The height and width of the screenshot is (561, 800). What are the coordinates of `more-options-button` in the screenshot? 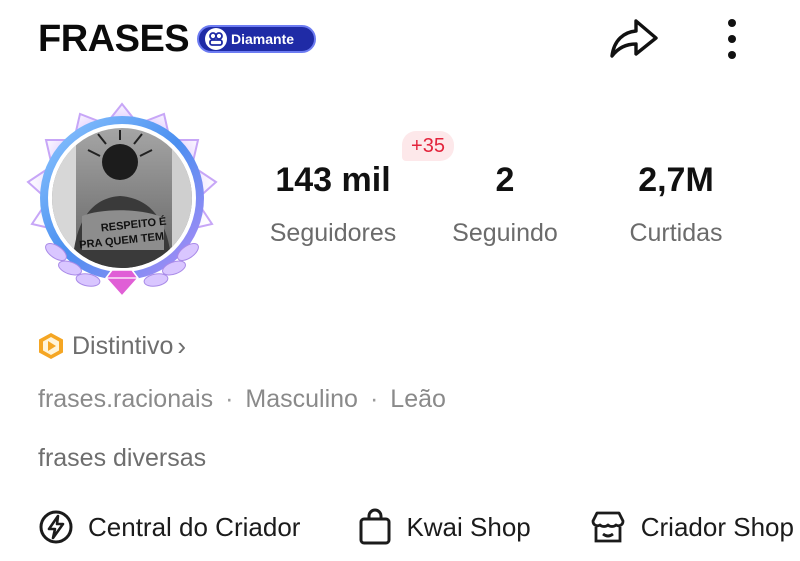 It's located at (732, 39).